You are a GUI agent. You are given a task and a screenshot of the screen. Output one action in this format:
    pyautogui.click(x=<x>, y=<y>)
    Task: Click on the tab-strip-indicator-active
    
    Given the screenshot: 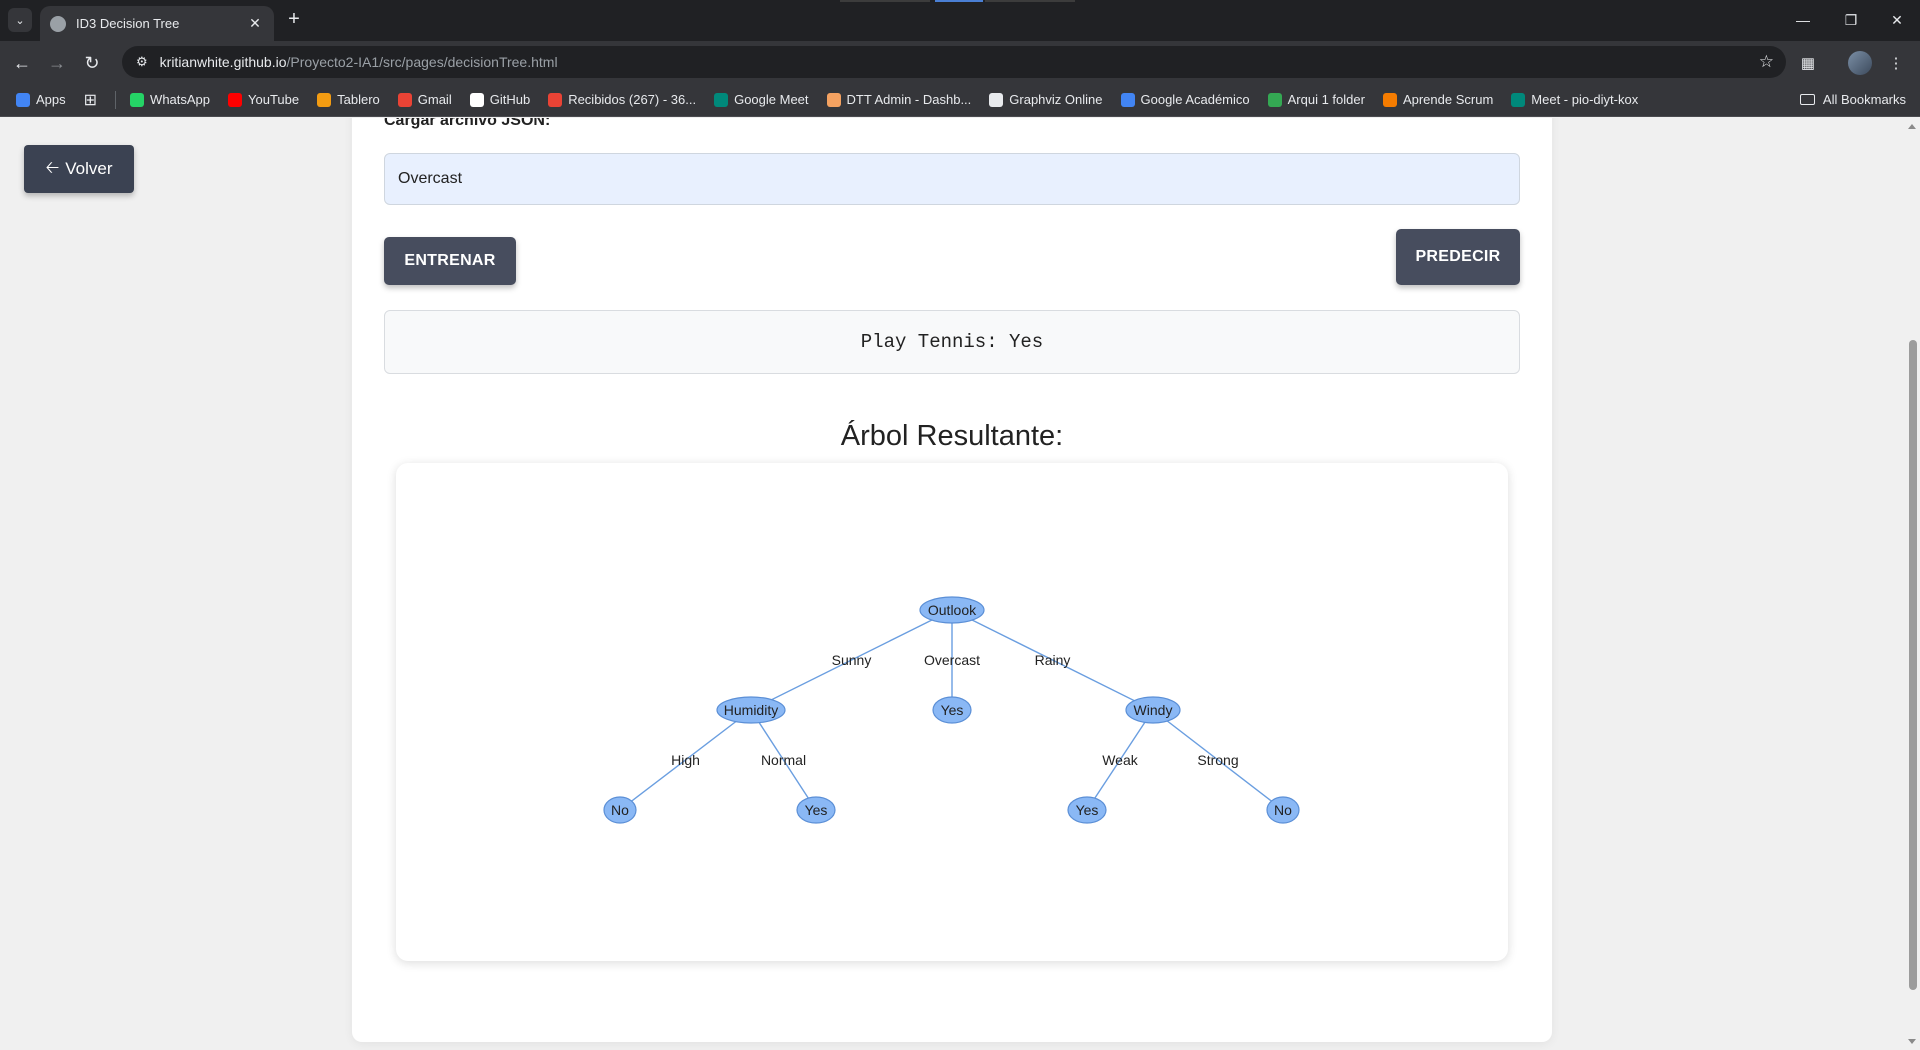 What is the action you would take?
    pyautogui.click(x=959, y=1)
    